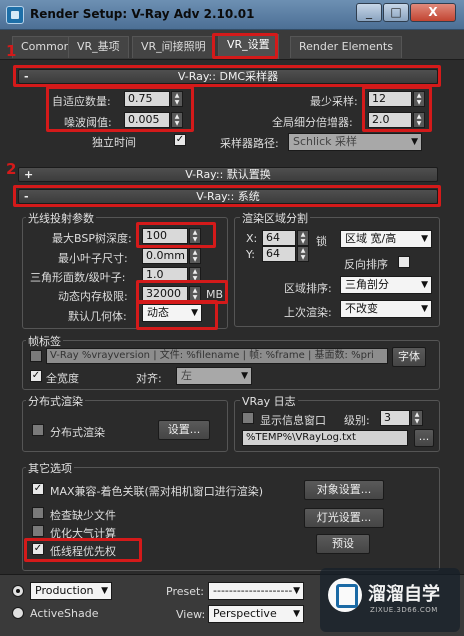 This screenshot has width=464, height=636. Describe the element at coordinates (361, 308) in the screenshot. I see `last-render-value: 不改变` at that location.